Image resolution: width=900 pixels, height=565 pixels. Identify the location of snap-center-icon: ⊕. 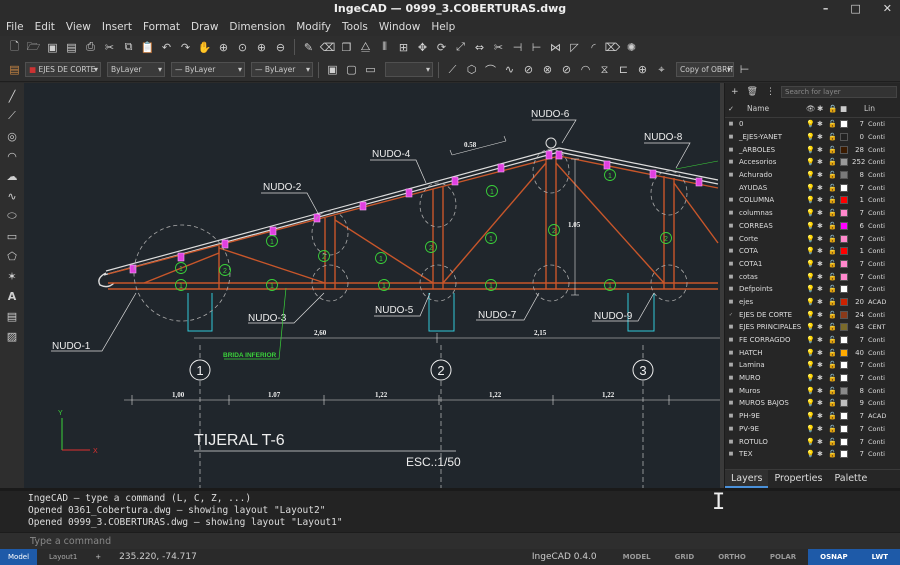
(642, 69).